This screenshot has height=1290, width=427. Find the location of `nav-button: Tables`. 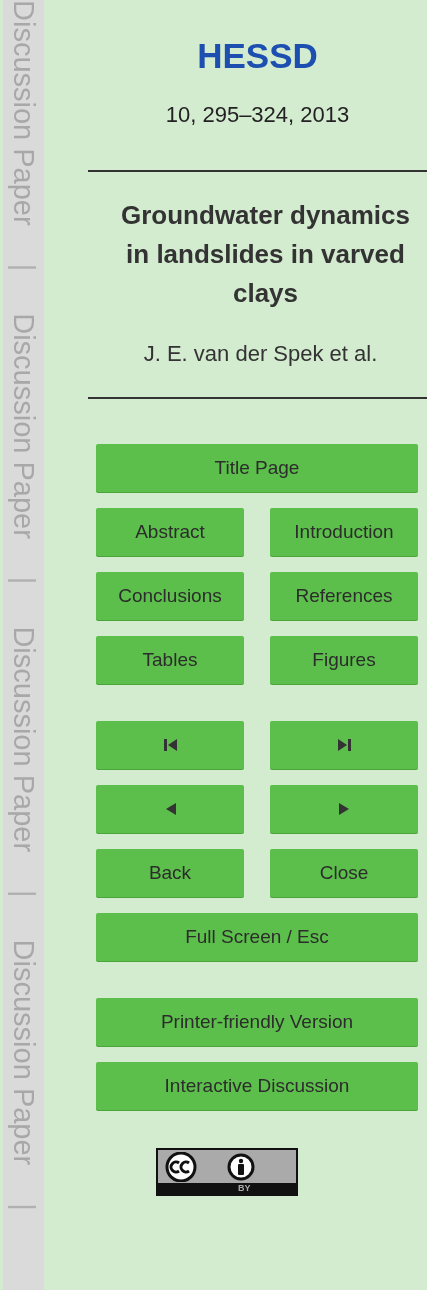

nav-button: Tables is located at coordinates (170, 660).